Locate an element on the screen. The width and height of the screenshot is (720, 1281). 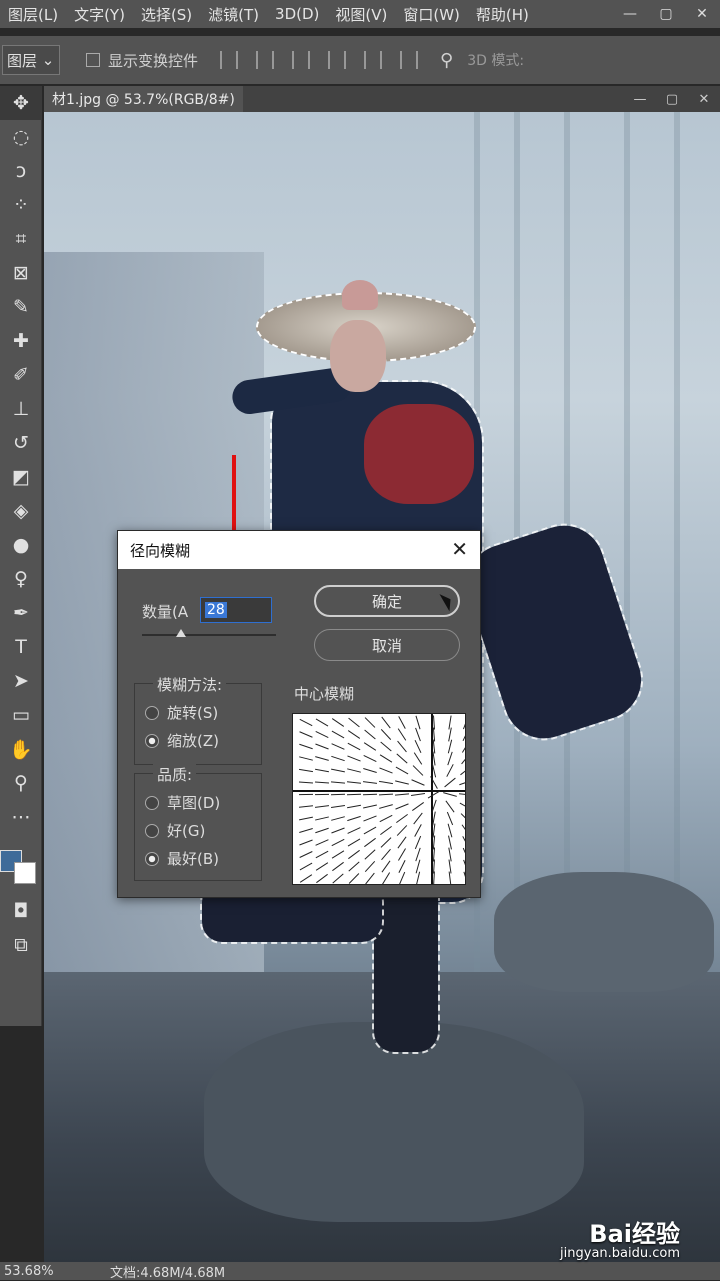
type-tool-icon: T is located at coordinates (21, 647).